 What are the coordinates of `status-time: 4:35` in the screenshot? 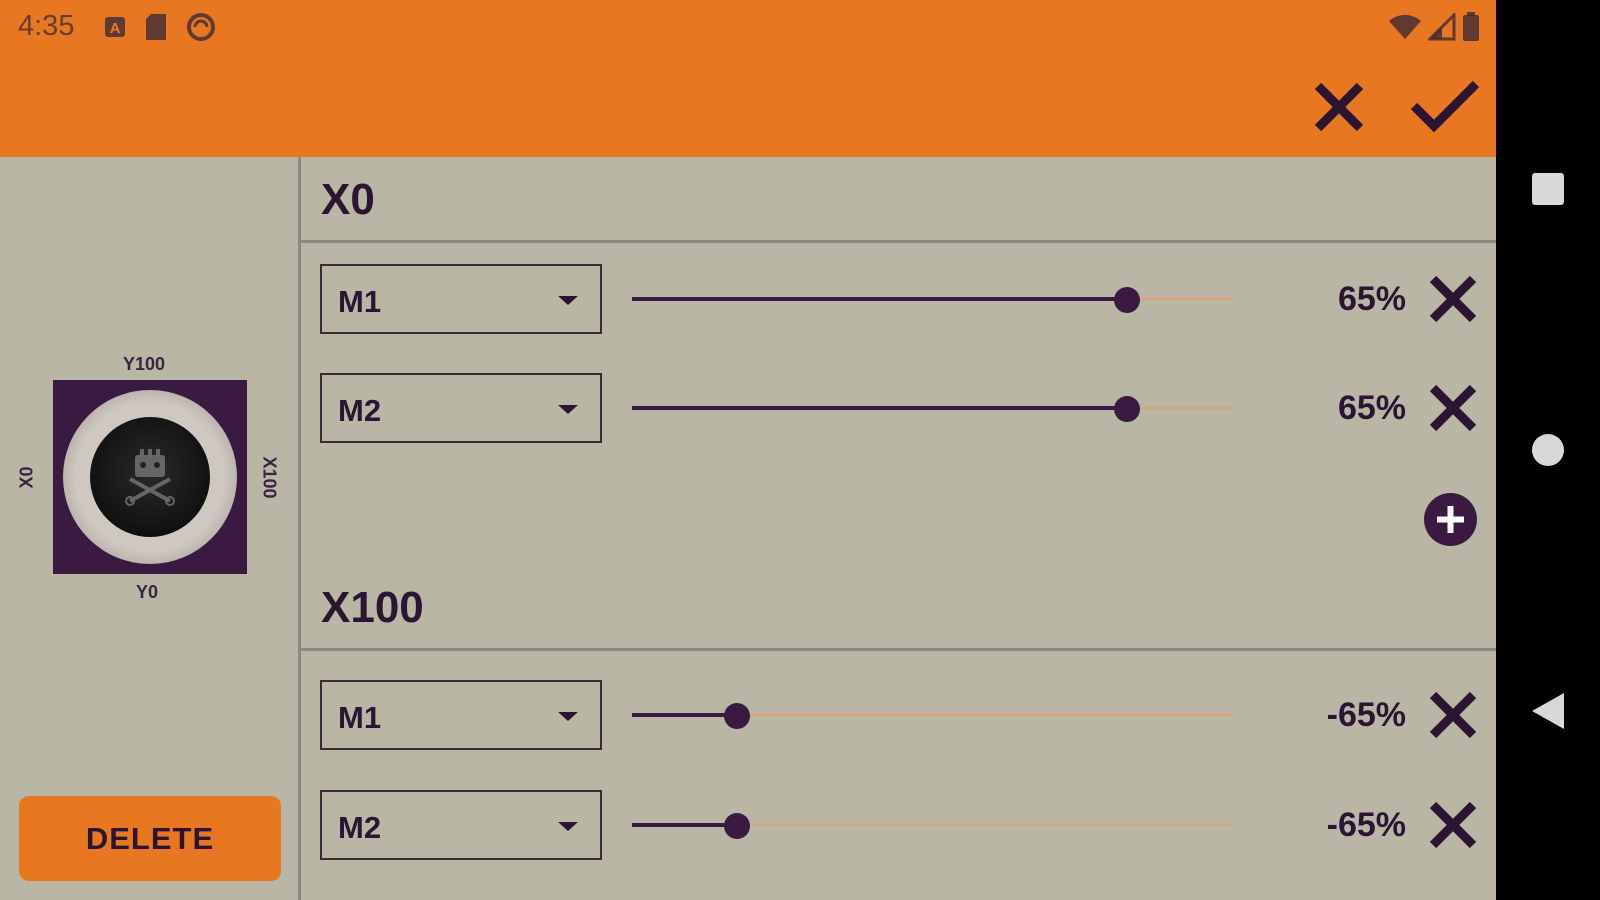 It's located at (46, 26).